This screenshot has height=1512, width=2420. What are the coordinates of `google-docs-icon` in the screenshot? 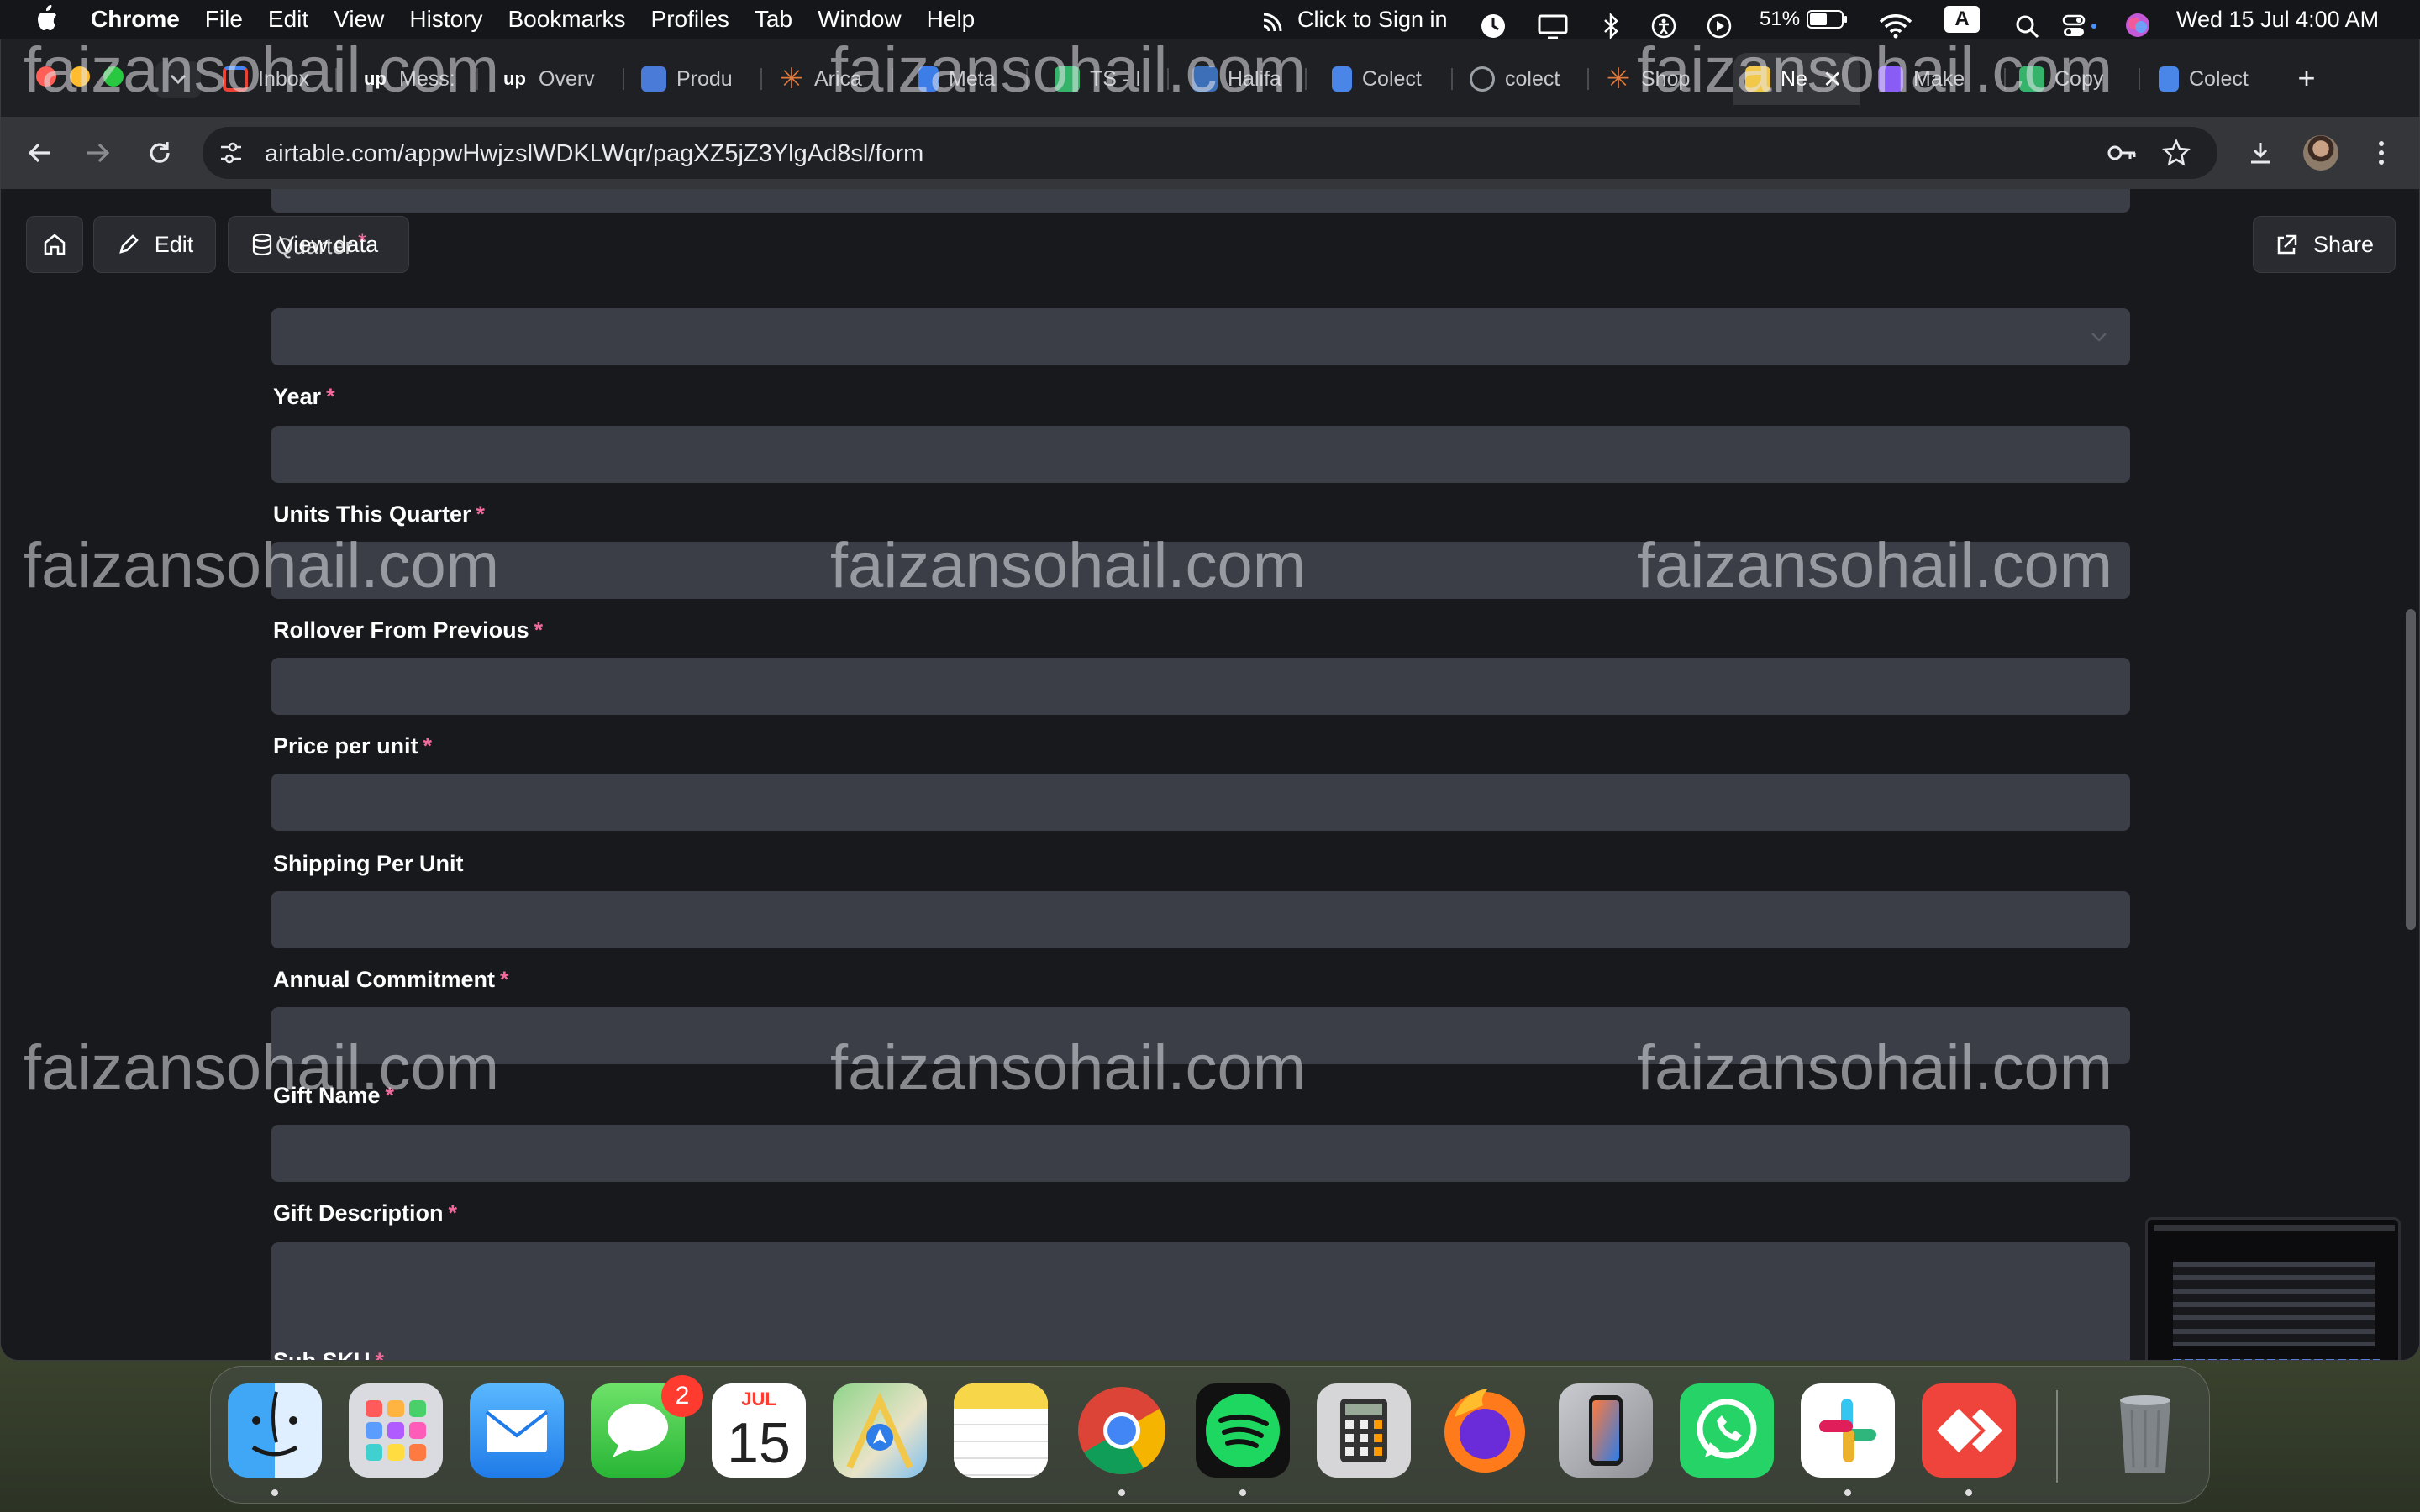 It's located at (1342, 79).